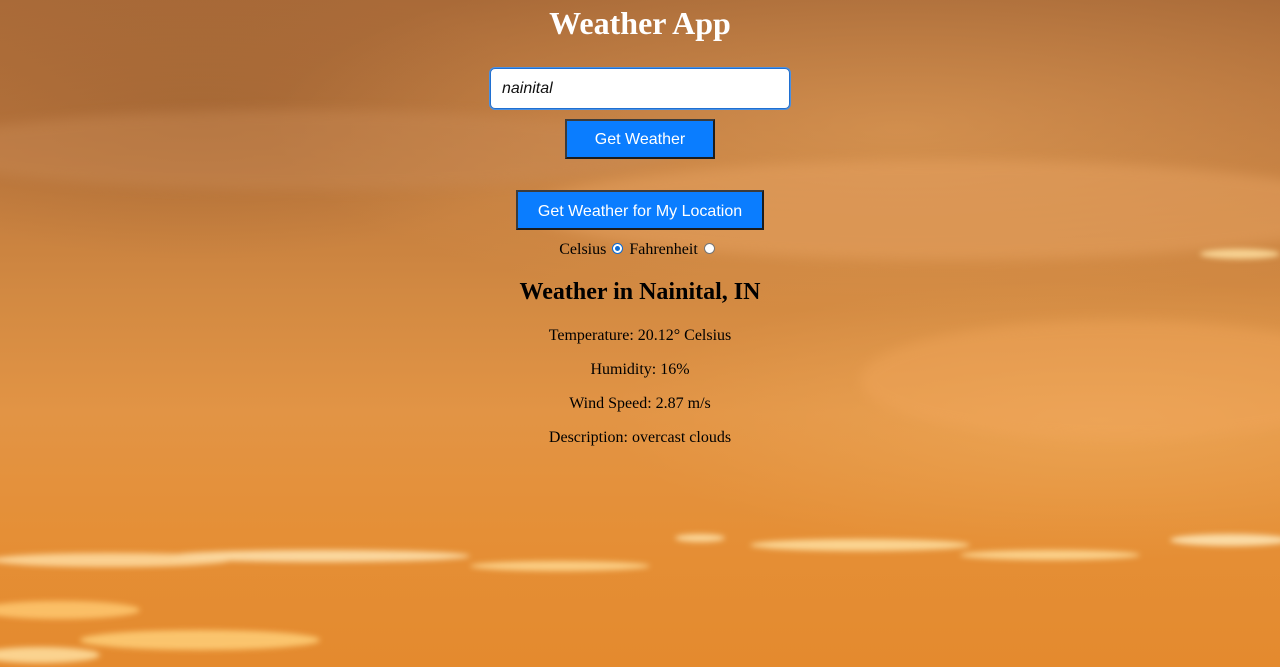  Describe the element at coordinates (640, 369) in the screenshot. I see `humidity-text: Humidity: 16%` at that location.